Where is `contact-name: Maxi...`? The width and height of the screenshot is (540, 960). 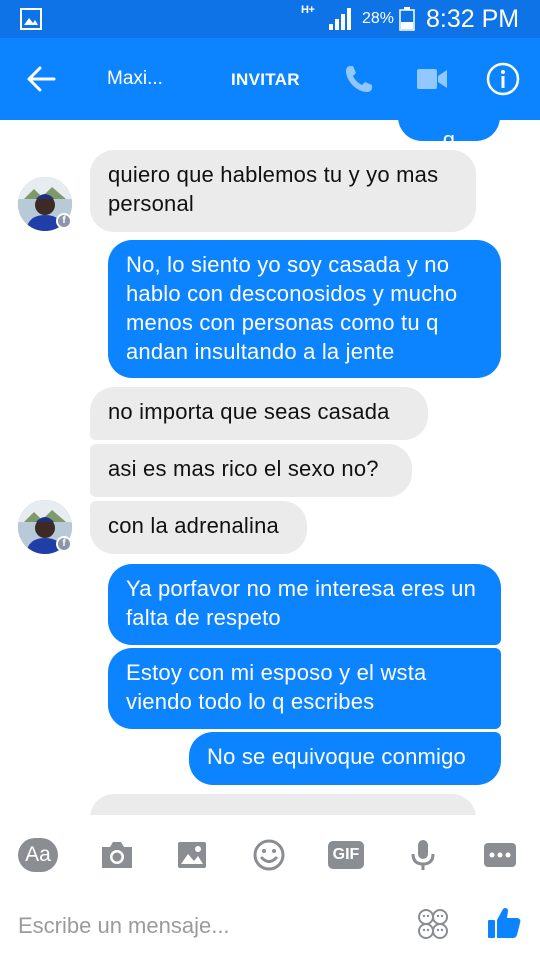 contact-name: Maxi... is located at coordinates (135, 79).